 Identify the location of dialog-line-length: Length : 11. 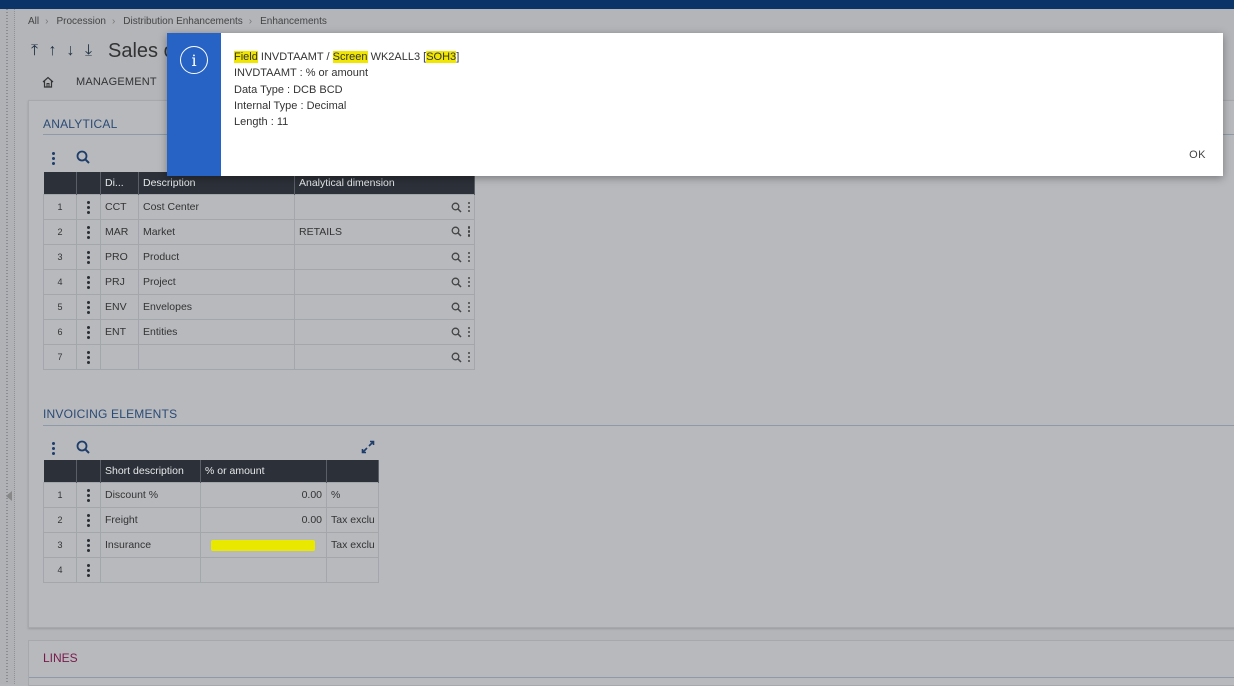
(261, 122).